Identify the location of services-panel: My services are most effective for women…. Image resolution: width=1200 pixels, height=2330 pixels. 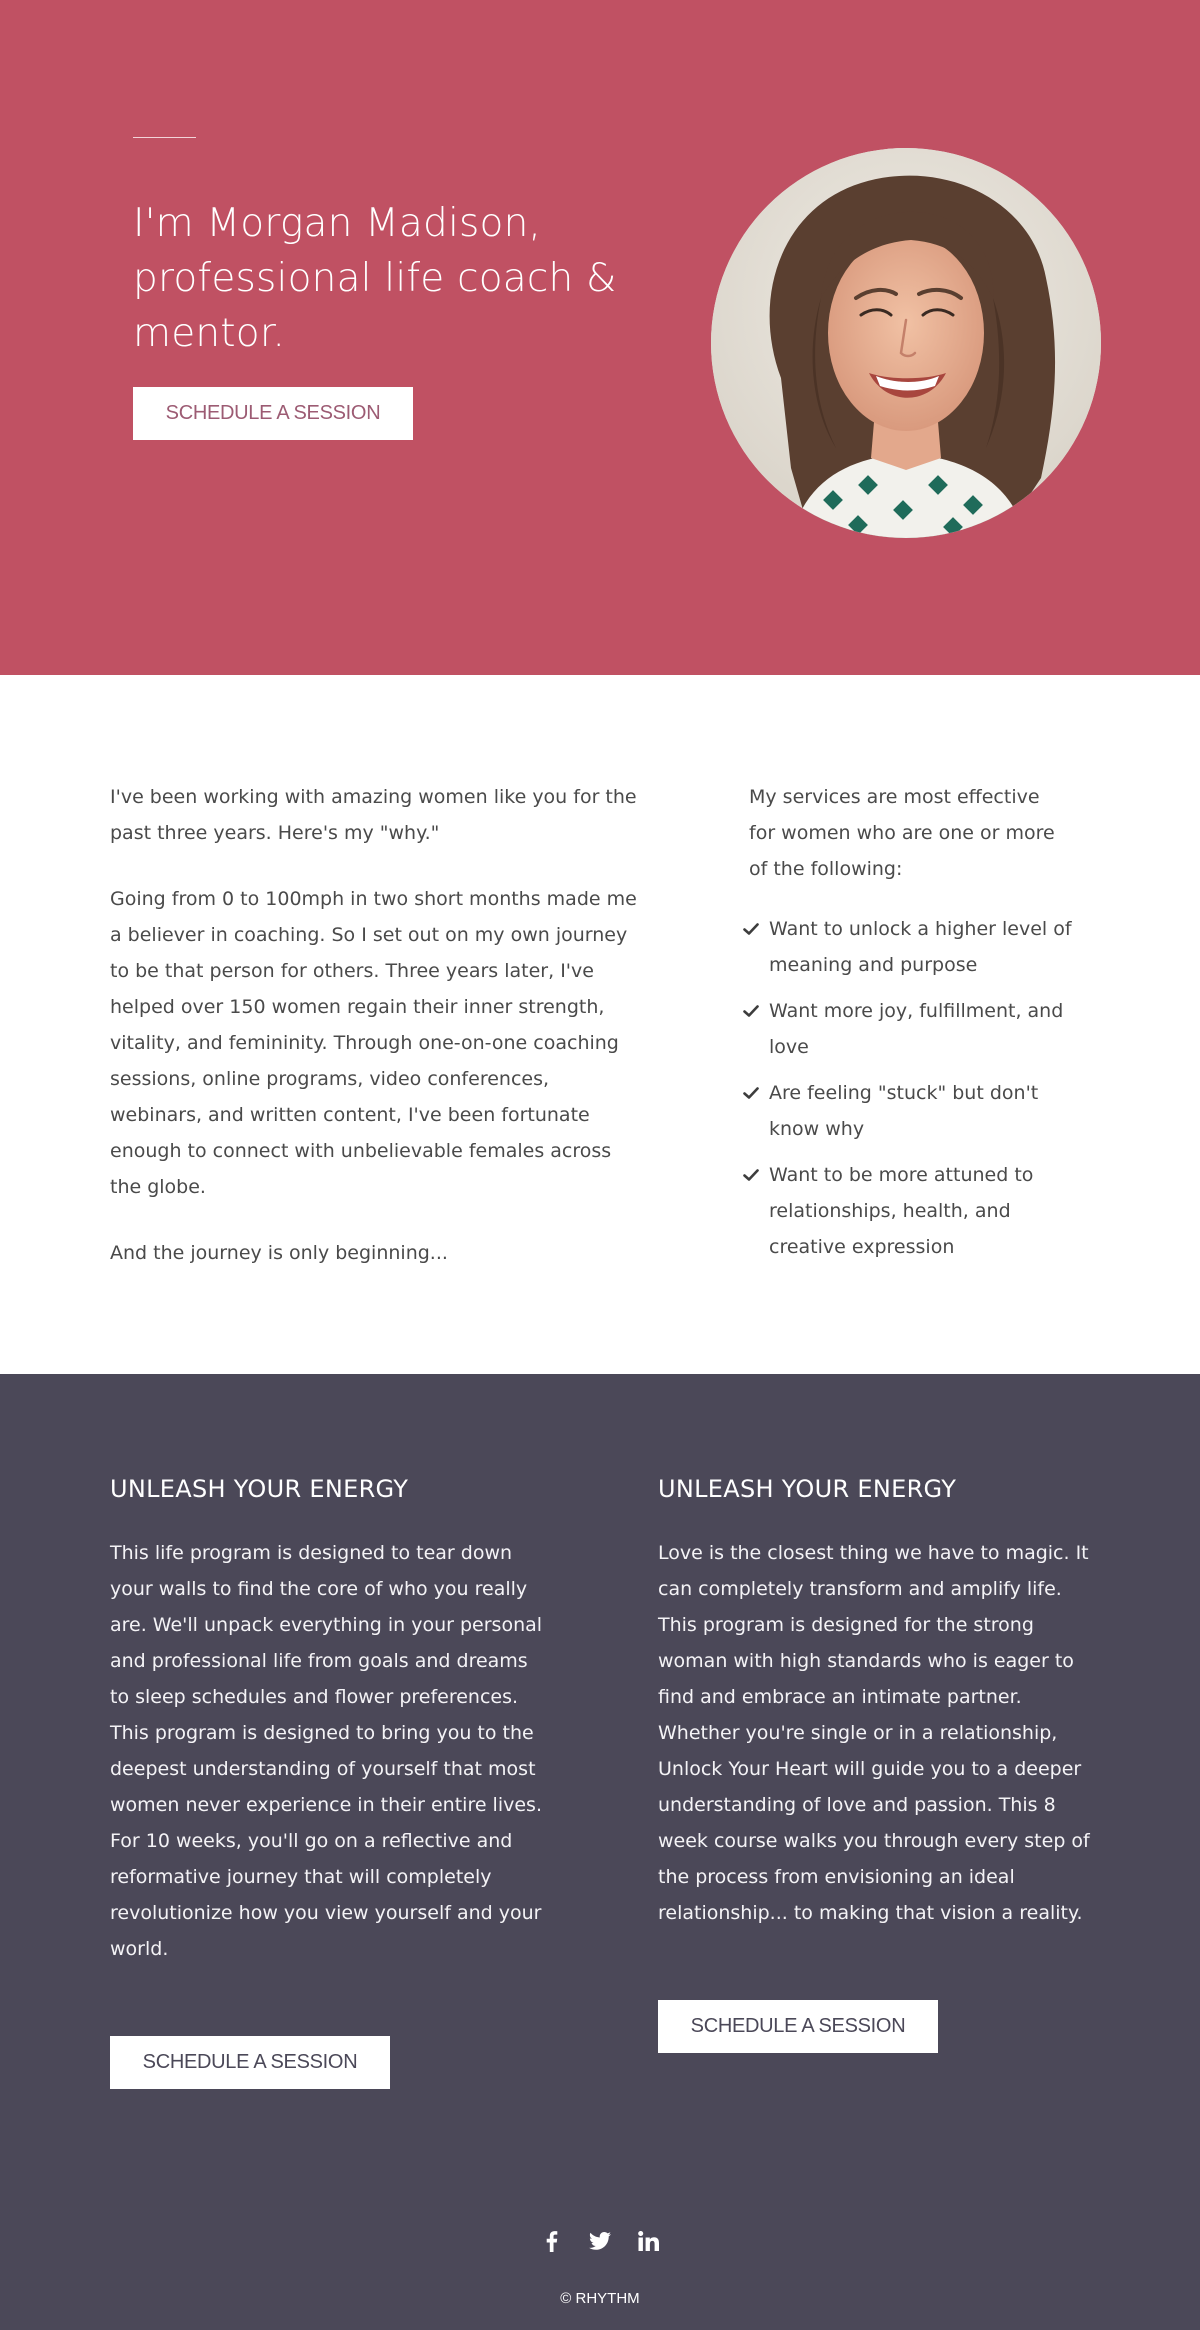
(911, 1027).